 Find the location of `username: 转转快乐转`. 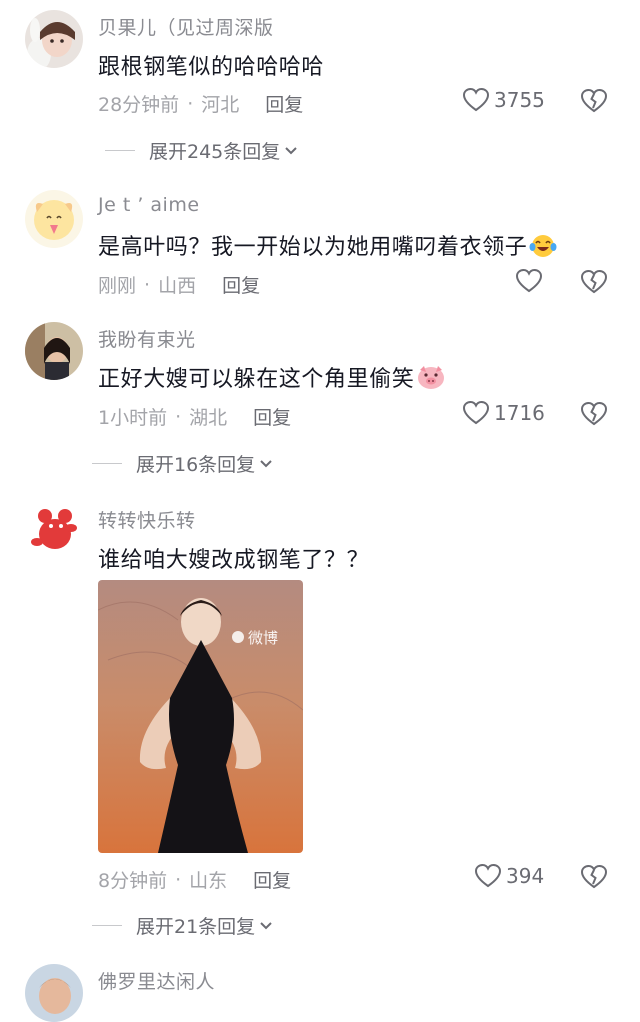

username: 转转快乐转 is located at coordinates (147, 519).